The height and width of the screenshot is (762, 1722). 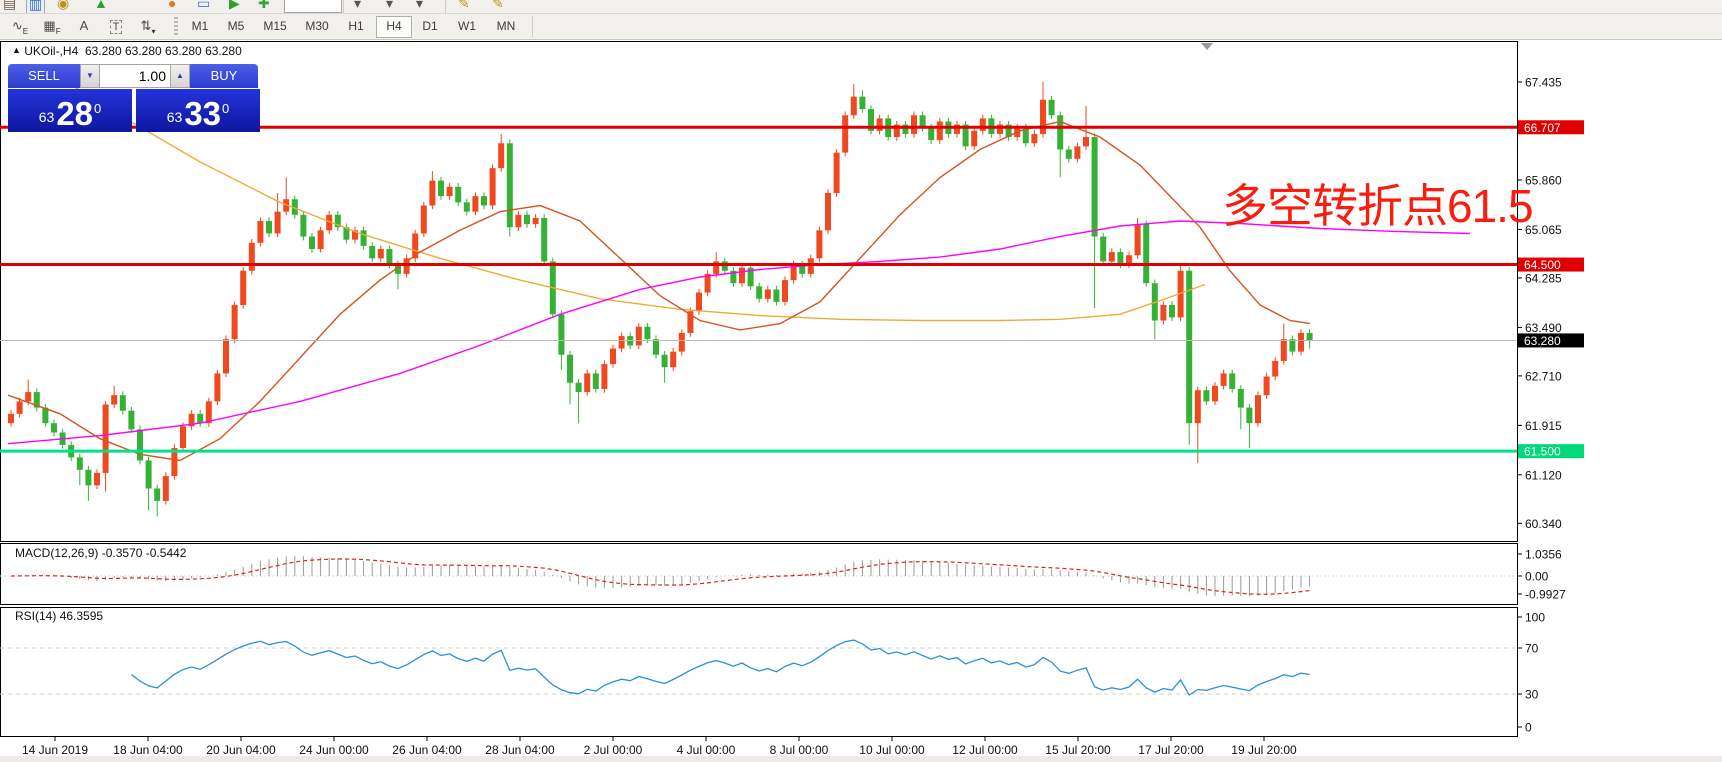 I want to click on svg-text: 17 Jul 20:00, so click(x=1171, y=750).